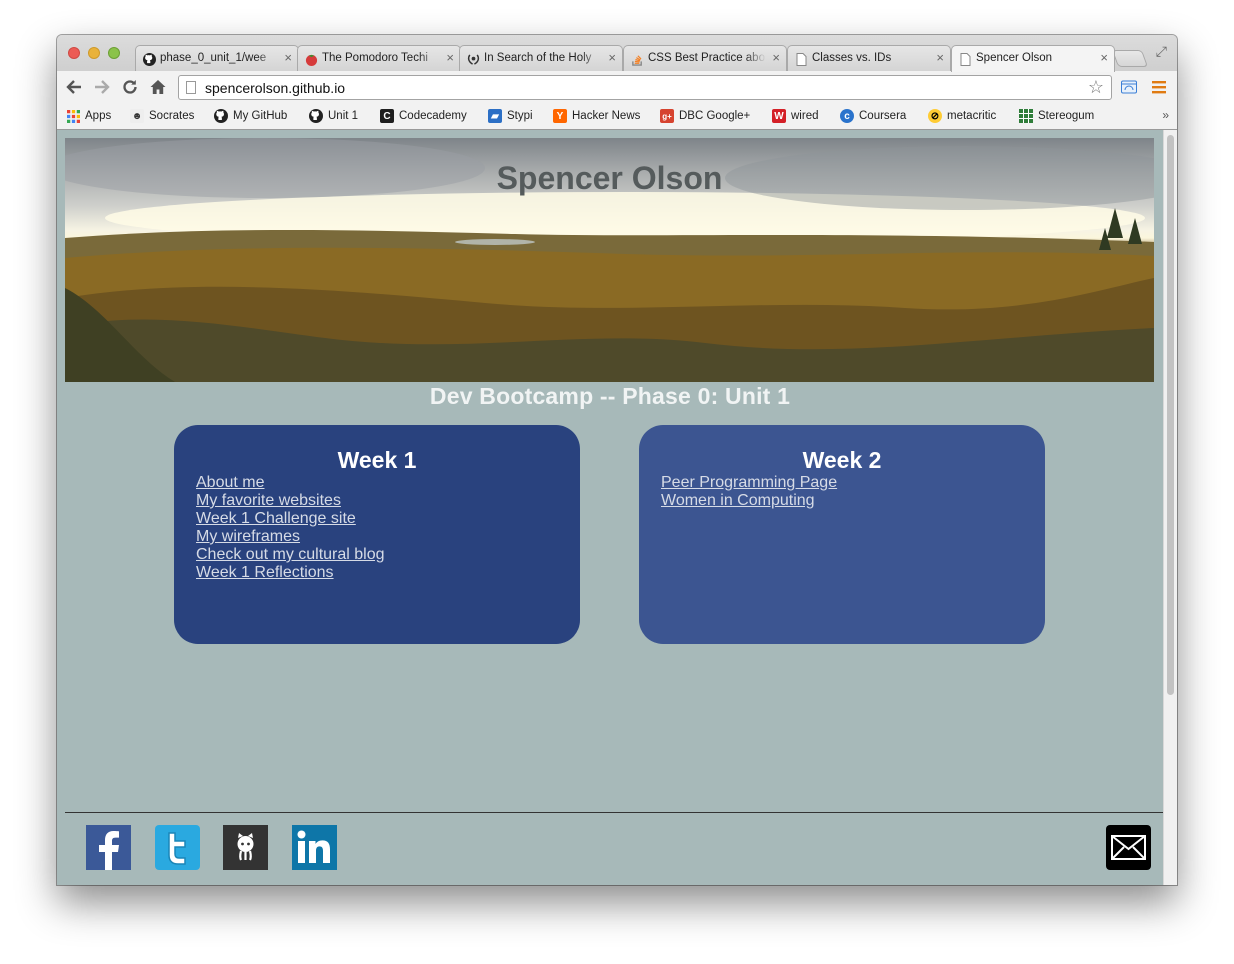 The image size is (1234, 964). Describe the element at coordinates (177, 847) in the screenshot. I see `twitter-icon` at that location.